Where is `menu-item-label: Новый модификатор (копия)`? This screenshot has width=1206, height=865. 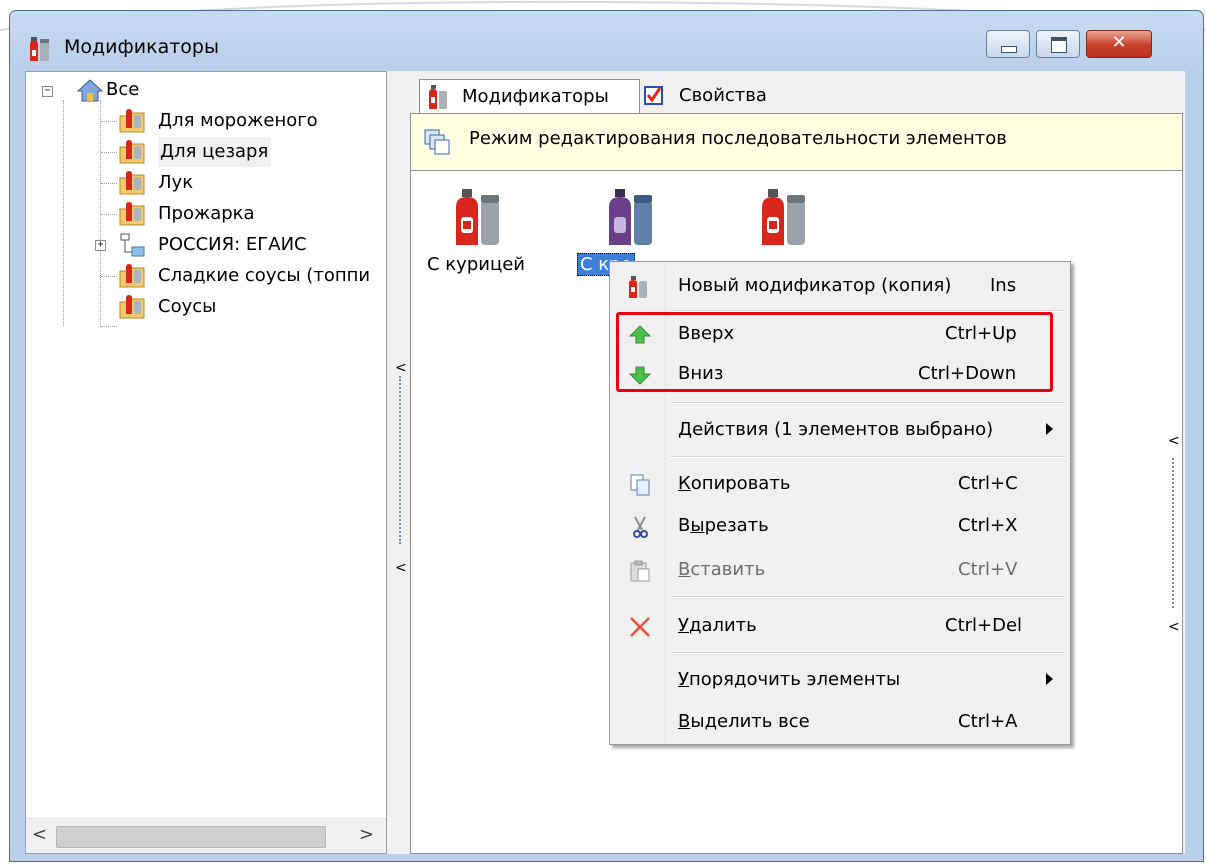
menu-item-label: Новый модификатор (копия) is located at coordinates (815, 285).